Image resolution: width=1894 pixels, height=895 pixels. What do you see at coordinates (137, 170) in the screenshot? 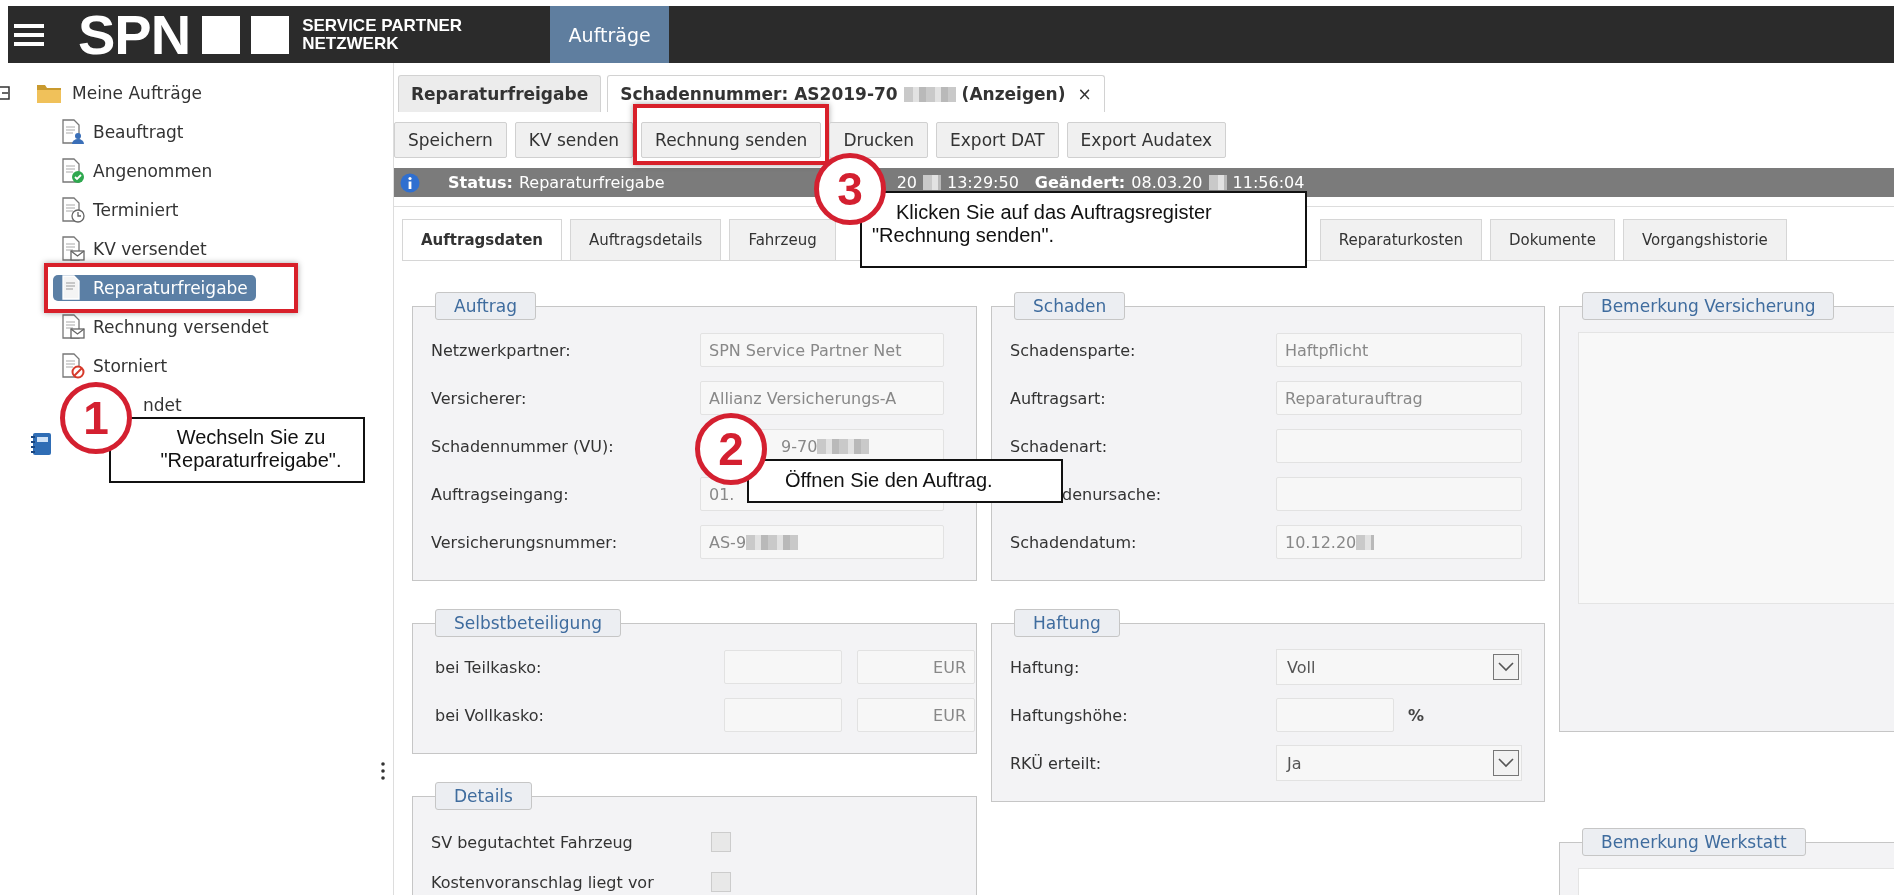
I see `tree-item: Angenommen` at bounding box center [137, 170].